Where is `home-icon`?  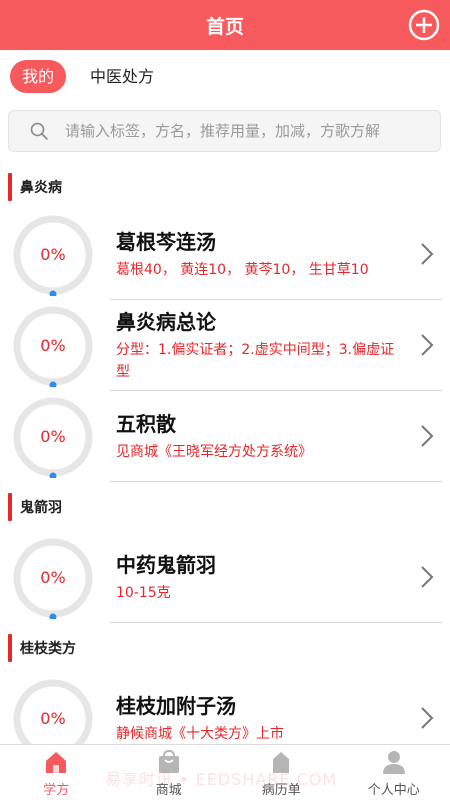 home-icon is located at coordinates (56, 762).